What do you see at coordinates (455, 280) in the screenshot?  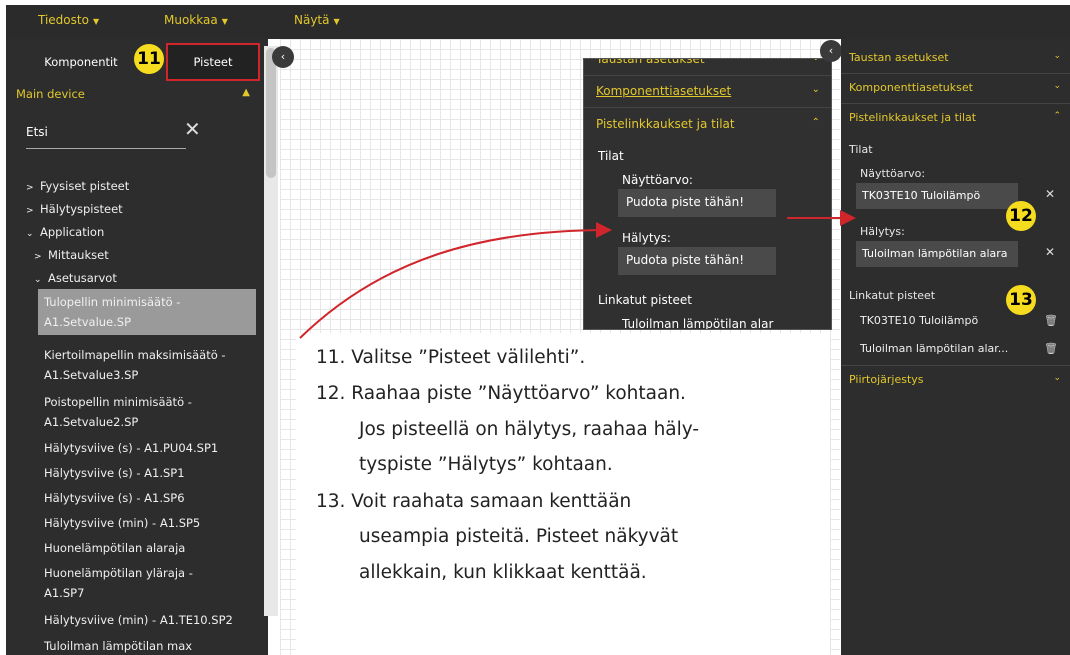 I see `drag-arrow` at bounding box center [455, 280].